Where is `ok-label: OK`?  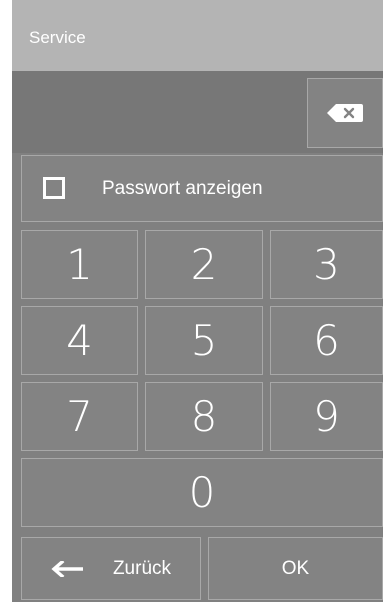 ok-label: OK is located at coordinates (295, 568).